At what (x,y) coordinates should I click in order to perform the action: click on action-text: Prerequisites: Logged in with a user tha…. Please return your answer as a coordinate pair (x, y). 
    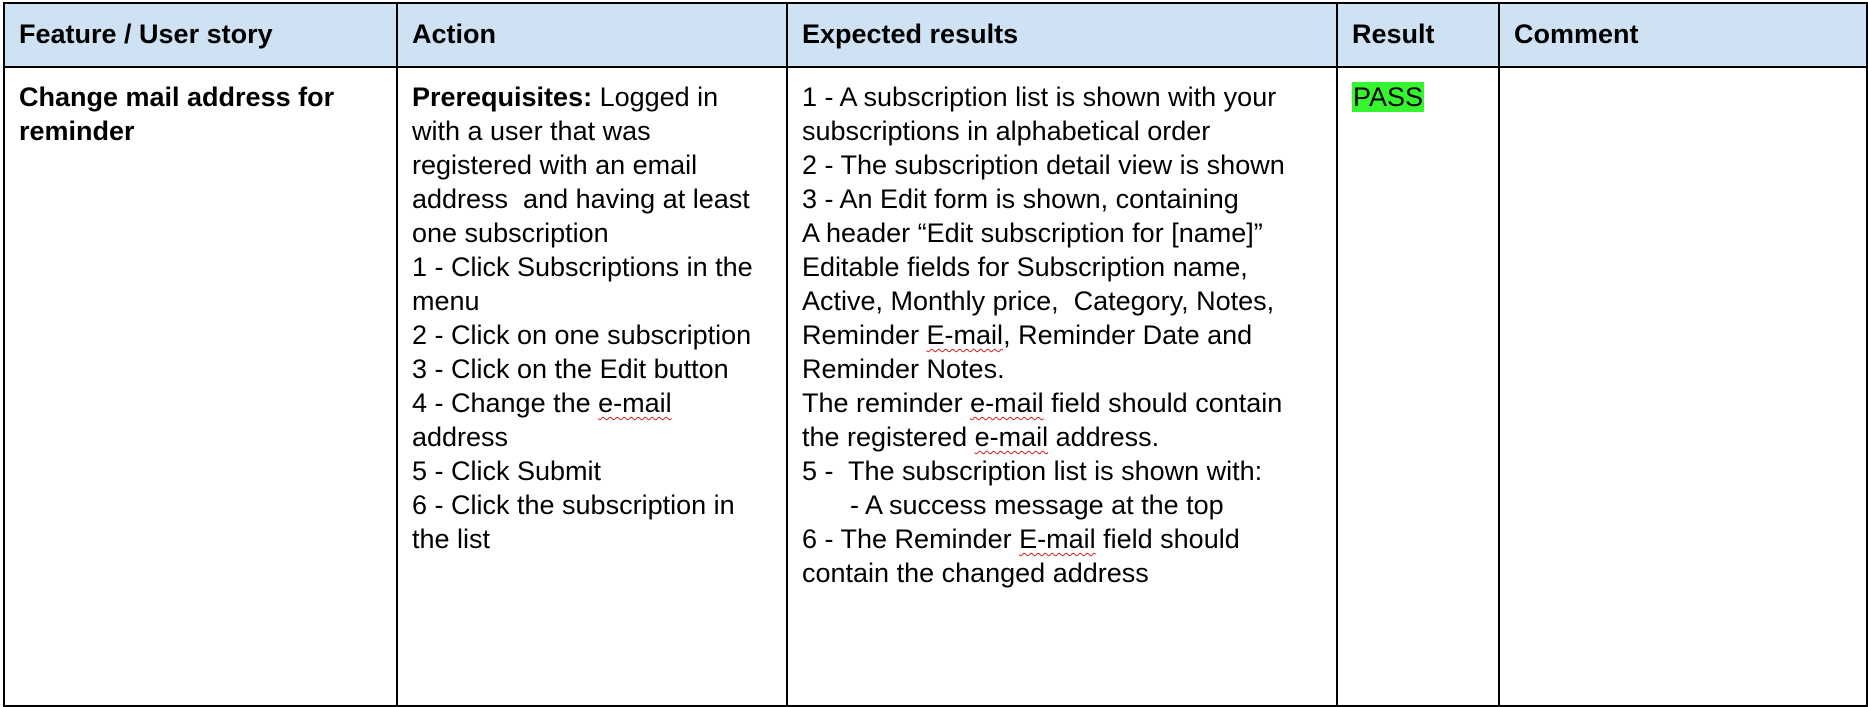
    Looking at the image, I should click on (592, 312).